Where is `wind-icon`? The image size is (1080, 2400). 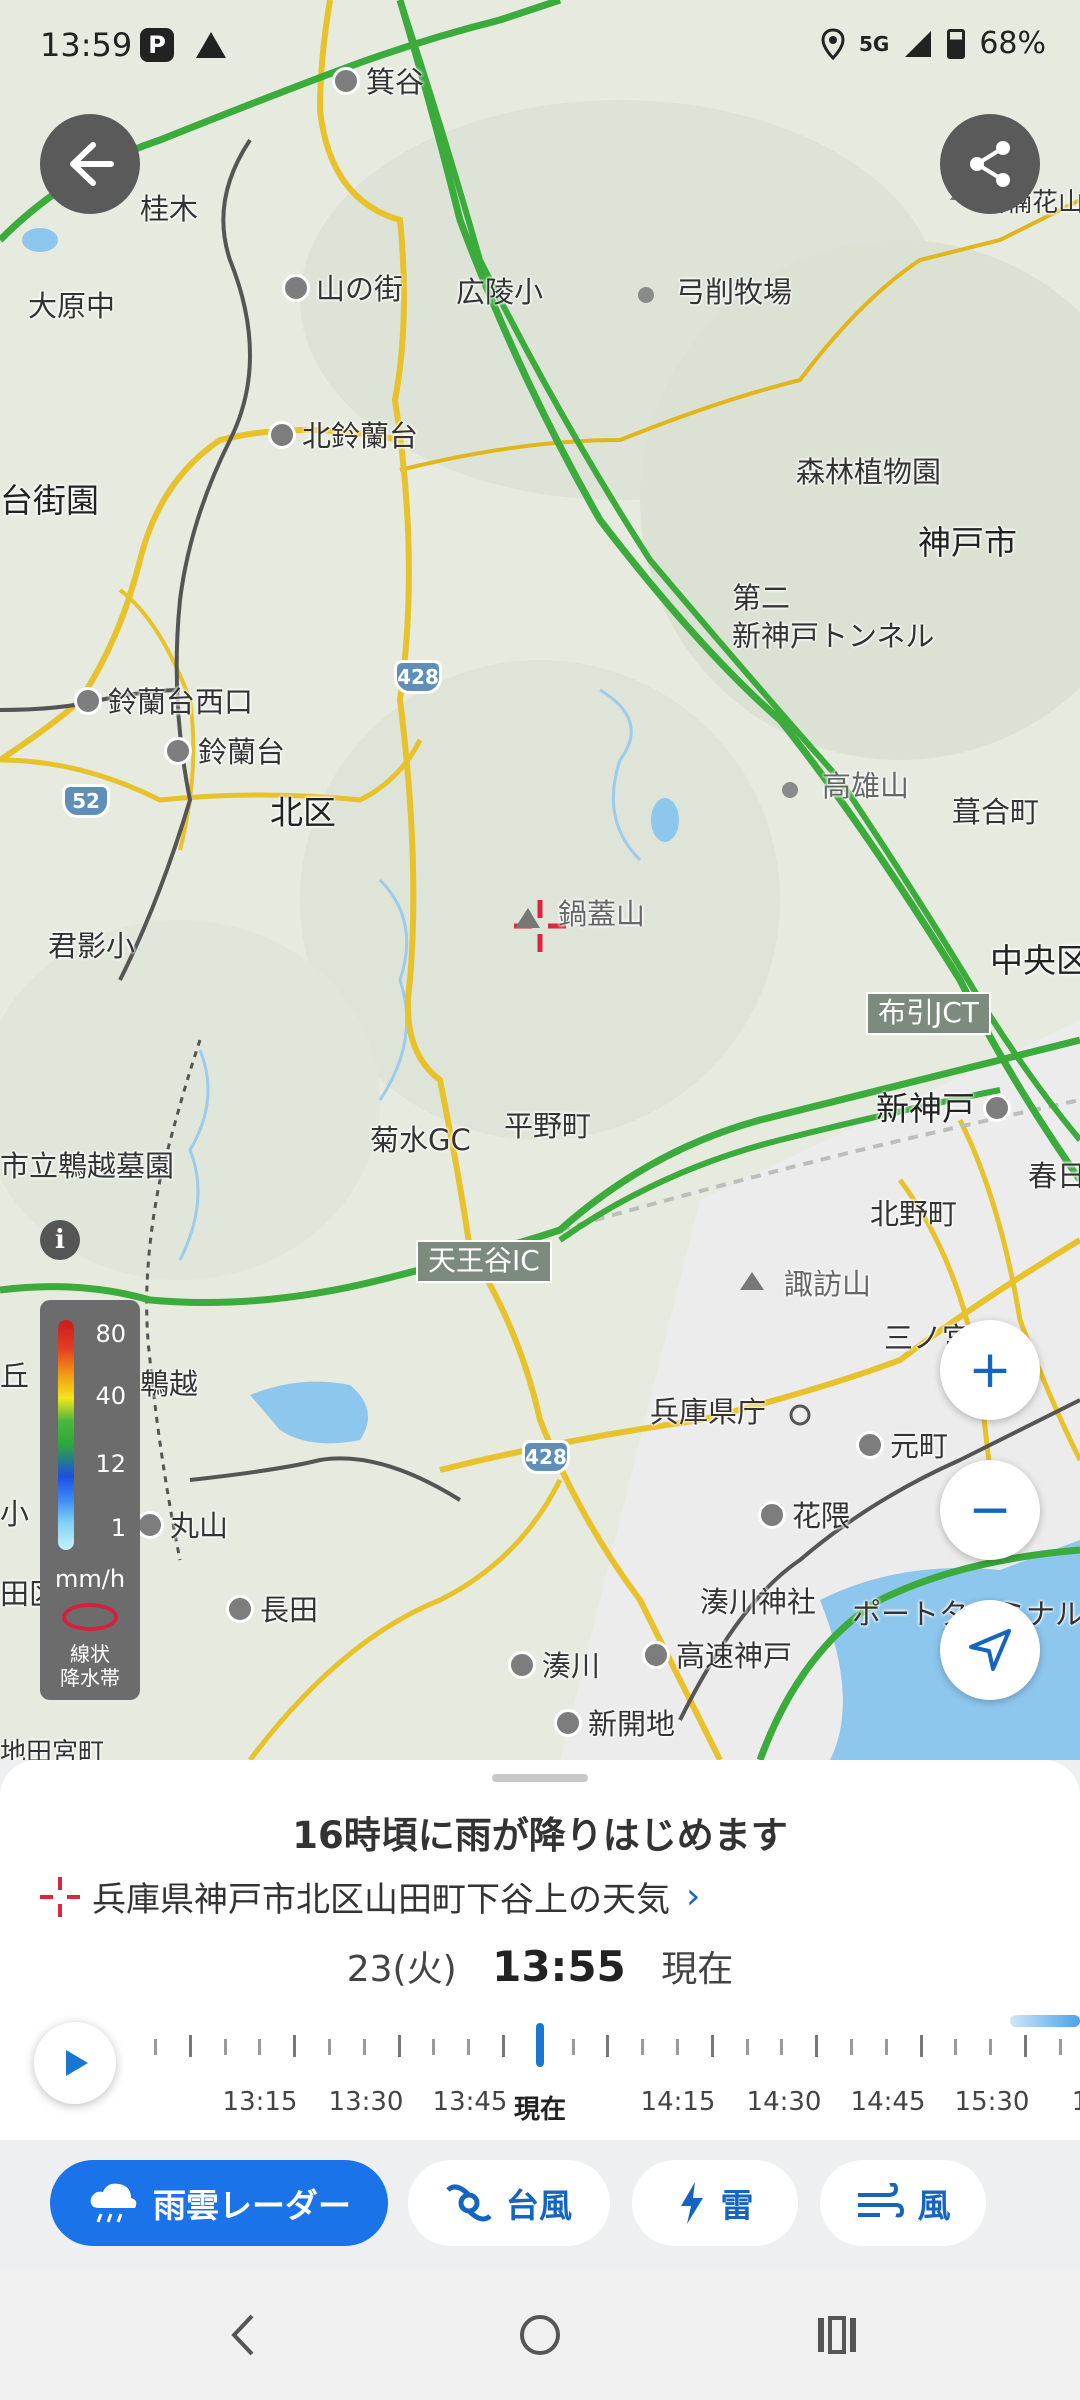
wind-icon is located at coordinates (880, 2200).